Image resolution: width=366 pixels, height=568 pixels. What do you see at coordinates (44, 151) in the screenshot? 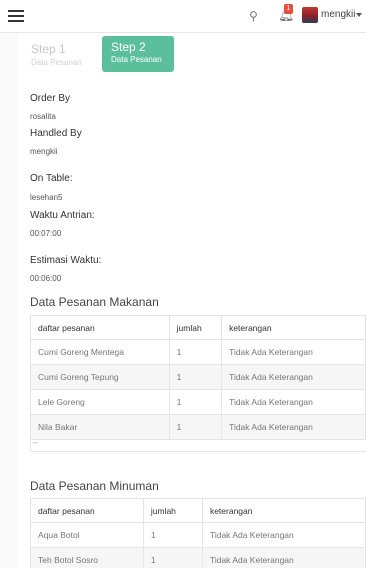
I see `handled-by-value: mengkii` at bounding box center [44, 151].